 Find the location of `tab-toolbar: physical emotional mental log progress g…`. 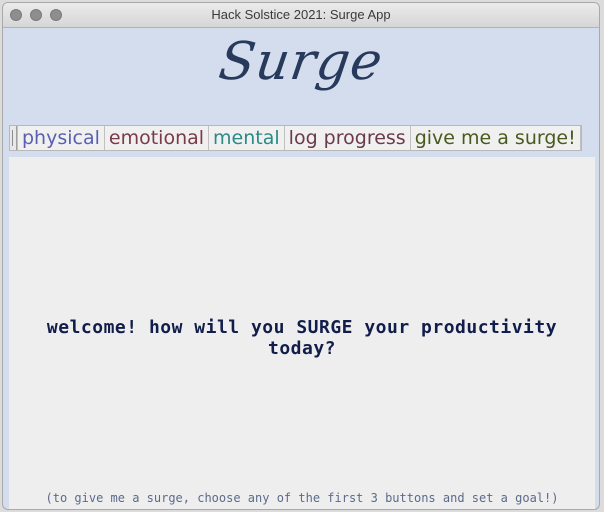

tab-toolbar: physical emotional mental log progress g… is located at coordinates (295, 138).